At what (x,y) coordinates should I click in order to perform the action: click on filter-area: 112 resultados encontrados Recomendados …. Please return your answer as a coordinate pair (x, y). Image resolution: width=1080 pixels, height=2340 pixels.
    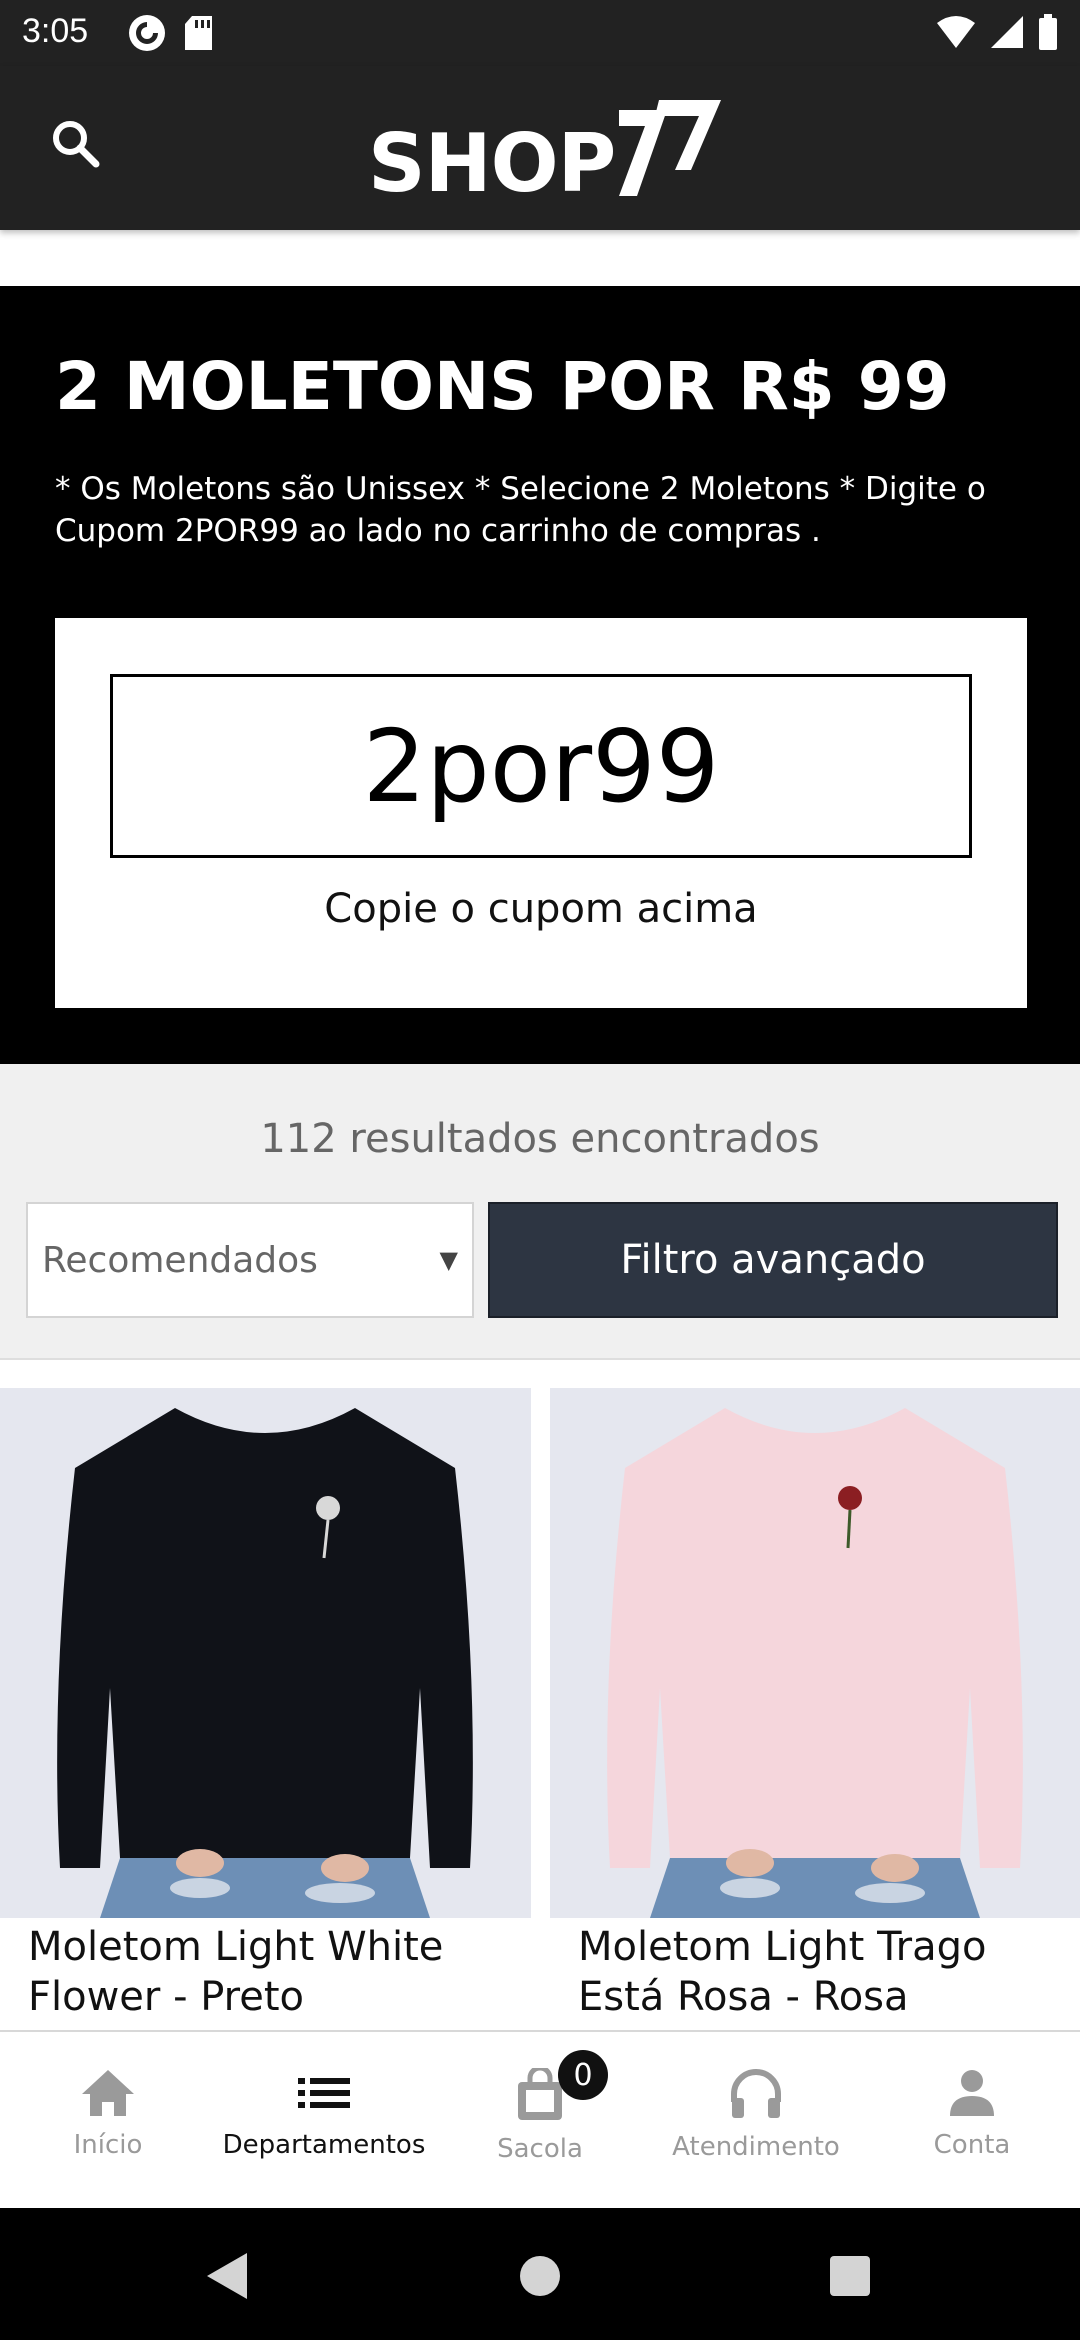
    Looking at the image, I should click on (540, 1212).